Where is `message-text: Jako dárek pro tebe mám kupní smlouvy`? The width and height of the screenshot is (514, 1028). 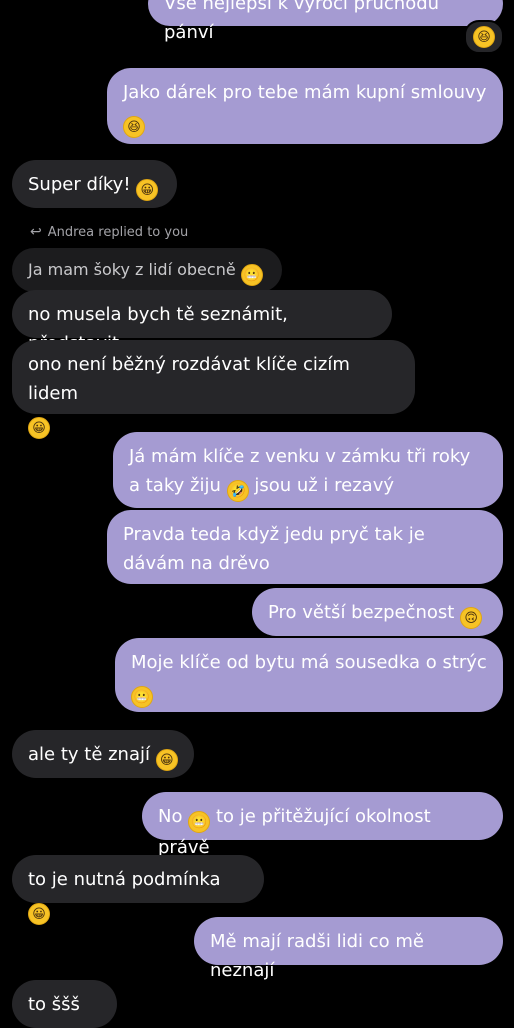
message-text: Jako dárek pro tebe mám kupní smlouvy is located at coordinates (305, 92).